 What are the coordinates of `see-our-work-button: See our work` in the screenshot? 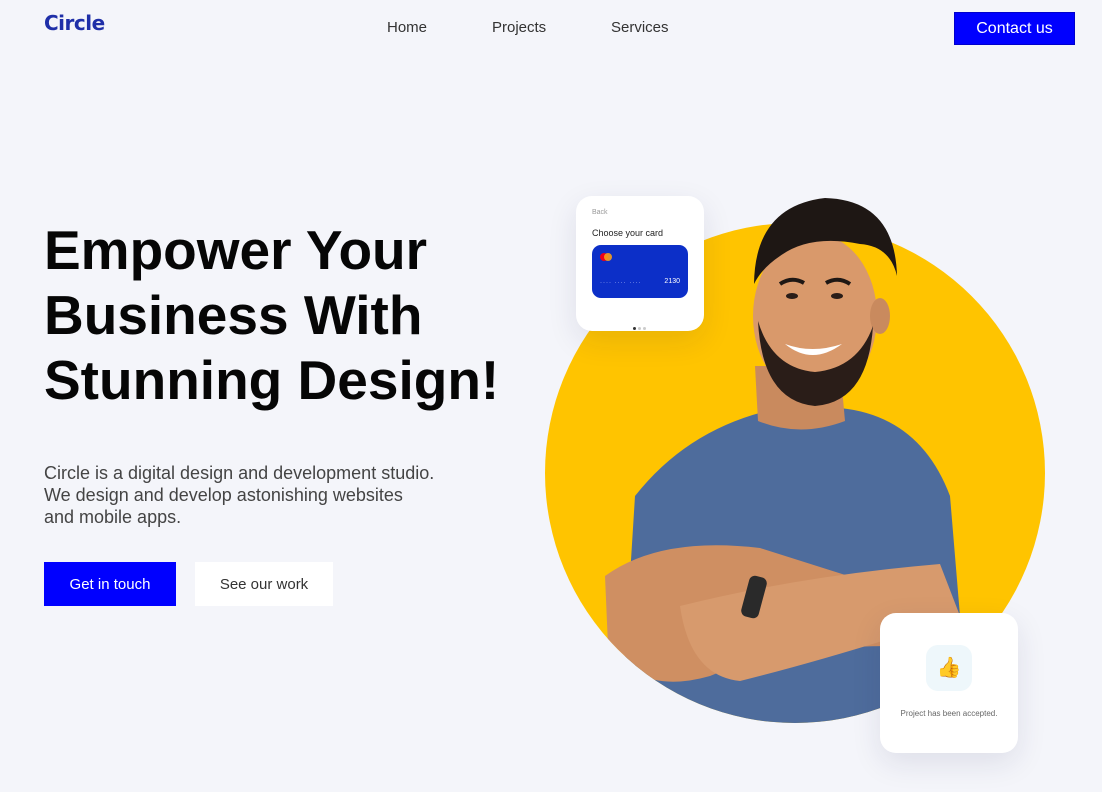 It's located at (264, 584).